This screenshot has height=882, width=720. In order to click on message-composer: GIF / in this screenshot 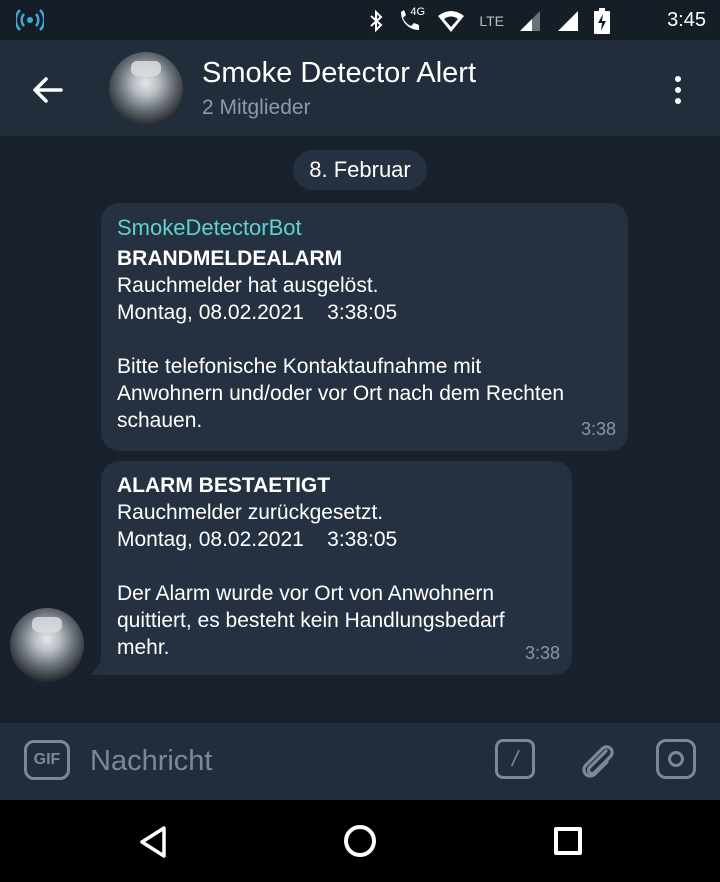, I will do `click(360, 761)`.